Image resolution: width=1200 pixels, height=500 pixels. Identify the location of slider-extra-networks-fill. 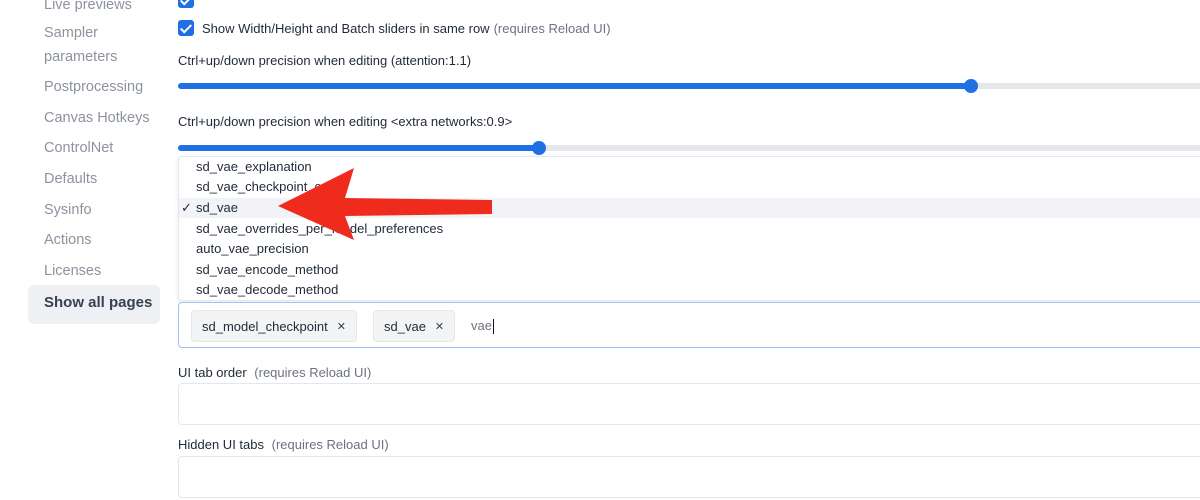
(358, 148).